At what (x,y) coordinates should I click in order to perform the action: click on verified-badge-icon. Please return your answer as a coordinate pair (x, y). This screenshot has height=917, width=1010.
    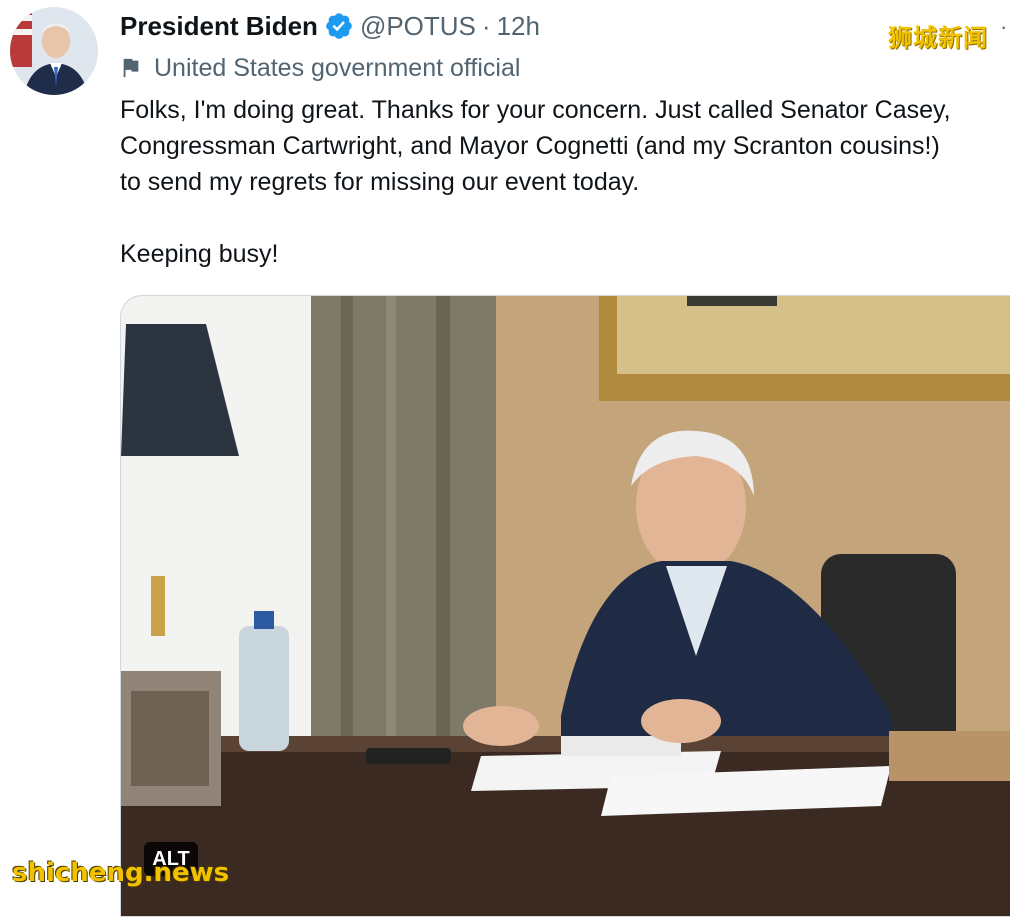
    Looking at the image, I should click on (339, 26).